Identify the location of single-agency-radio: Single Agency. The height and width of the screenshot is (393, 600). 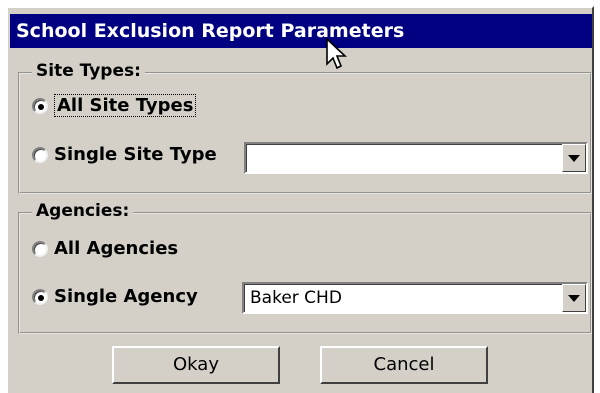
(115, 296).